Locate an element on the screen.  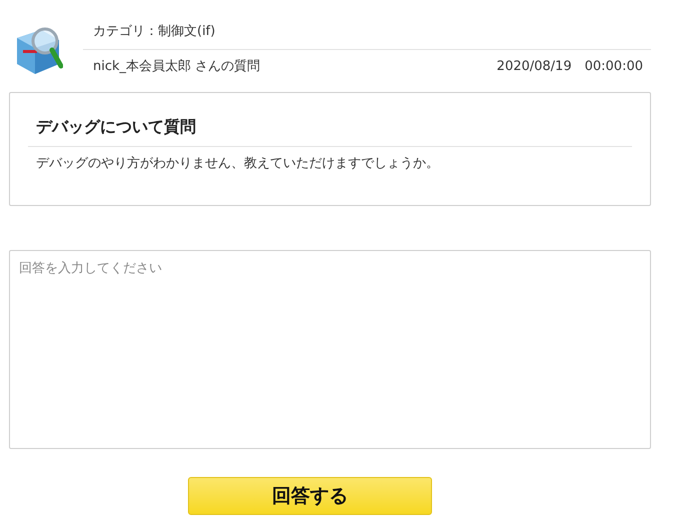
author-label: nick_本会員太郎 さんの質問 is located at coordinates (176, 66).